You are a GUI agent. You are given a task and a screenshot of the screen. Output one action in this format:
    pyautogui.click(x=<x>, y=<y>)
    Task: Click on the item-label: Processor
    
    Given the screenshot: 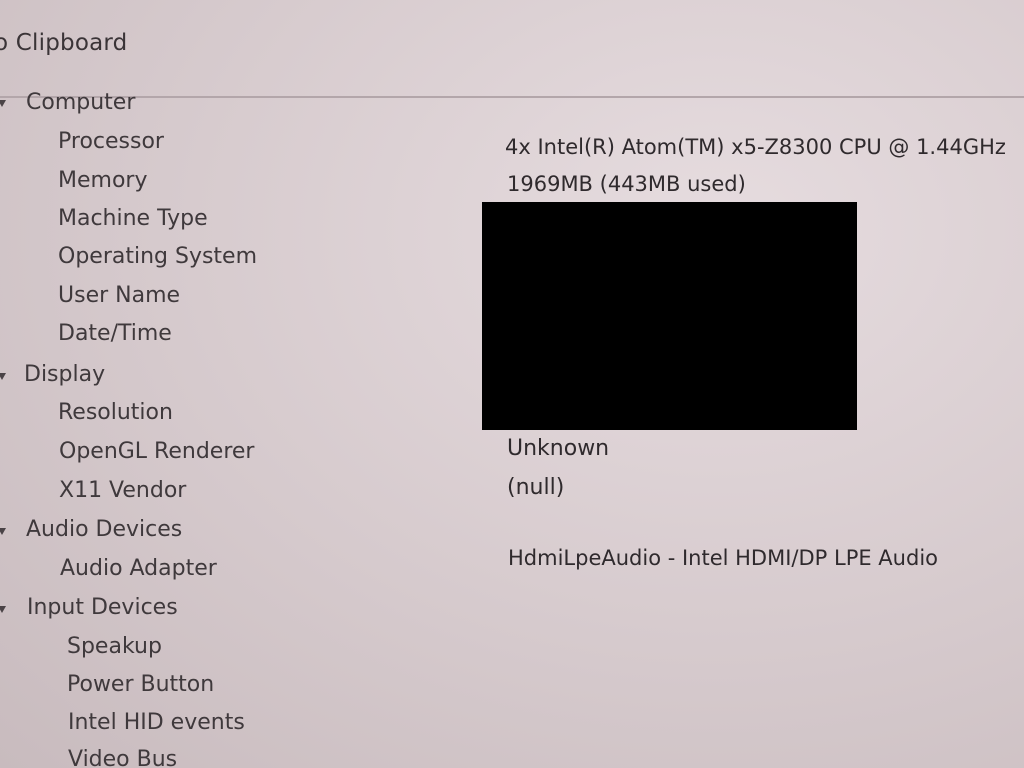 What is the action you would take?
    pyautogui.click(x=111, y=141)
    